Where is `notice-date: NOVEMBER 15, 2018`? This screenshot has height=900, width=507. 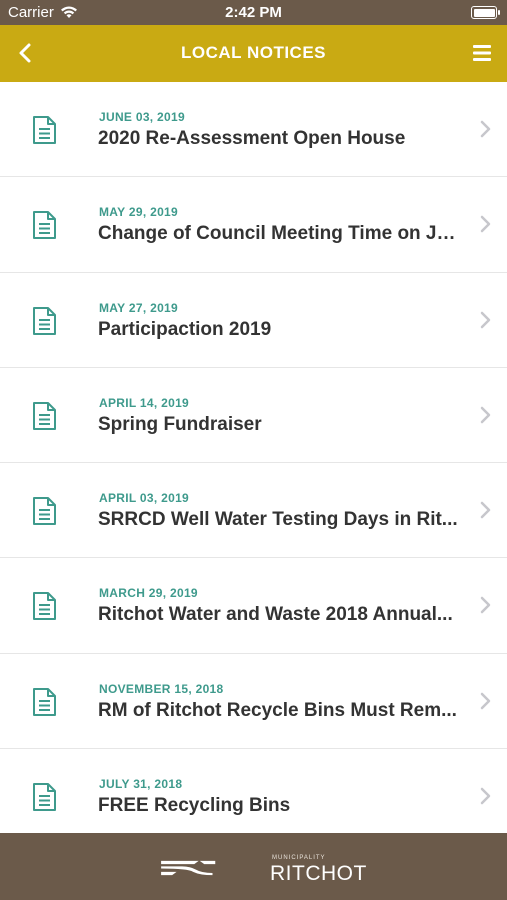 notice-date: NOVEMBER 15, 2018 is located at coordinates (161, 688).